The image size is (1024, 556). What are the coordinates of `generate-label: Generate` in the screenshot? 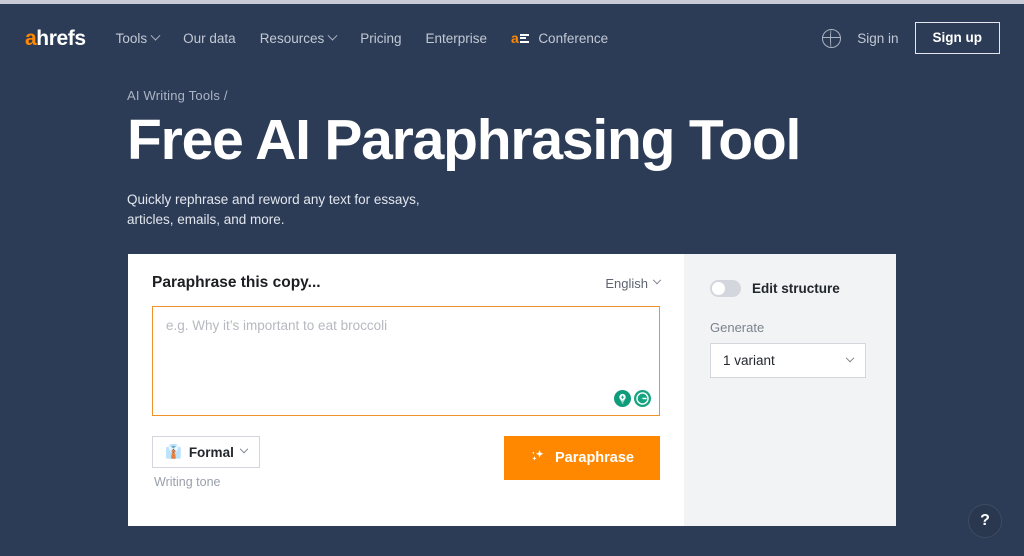 It's located at (737, 327).